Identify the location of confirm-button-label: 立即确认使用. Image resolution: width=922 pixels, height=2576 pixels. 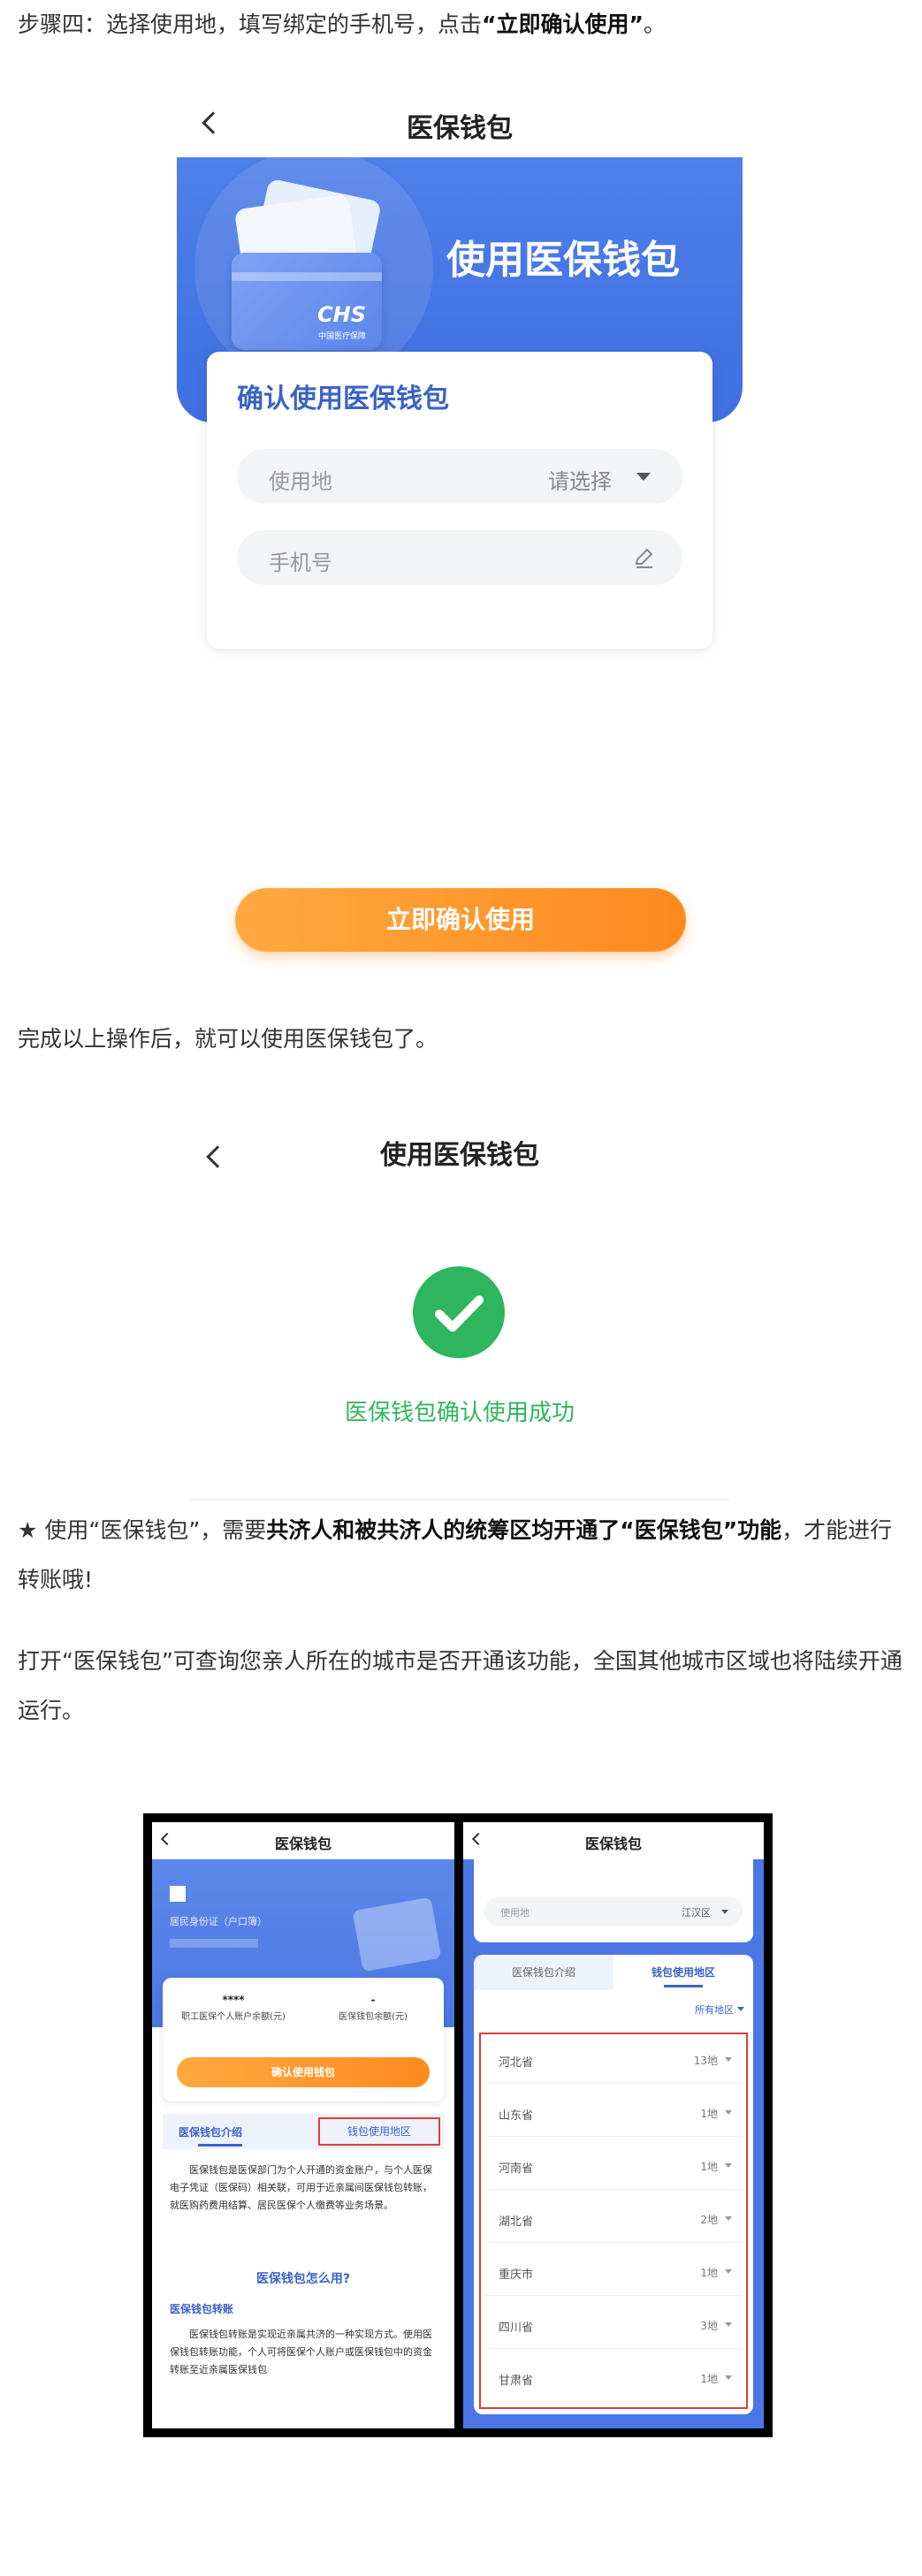
(460, 919).